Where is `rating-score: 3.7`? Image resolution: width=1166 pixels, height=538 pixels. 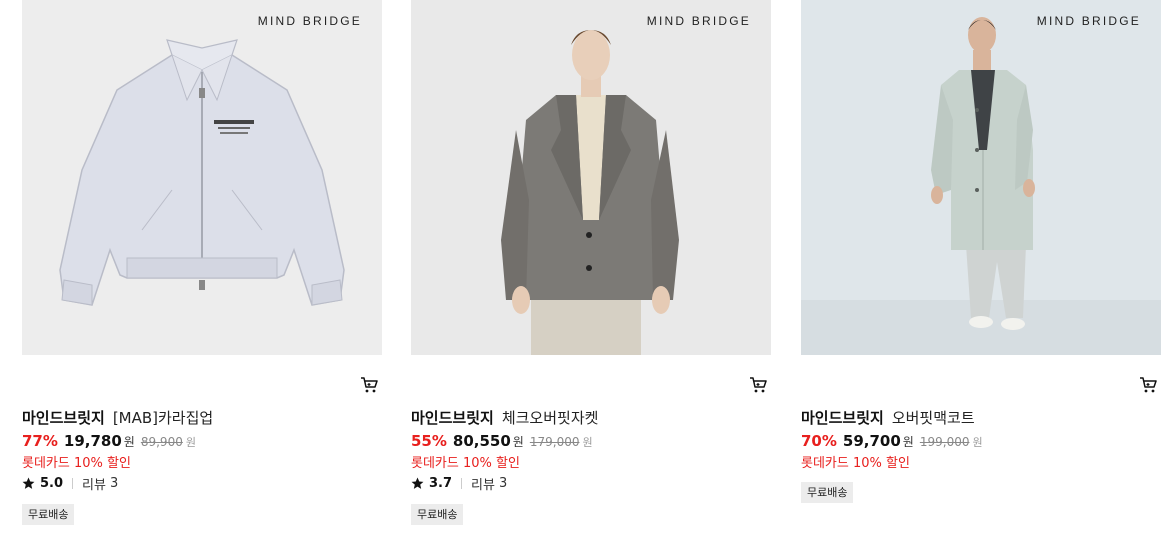 rating-score: 3.7 is located at coordinates (441, 483).